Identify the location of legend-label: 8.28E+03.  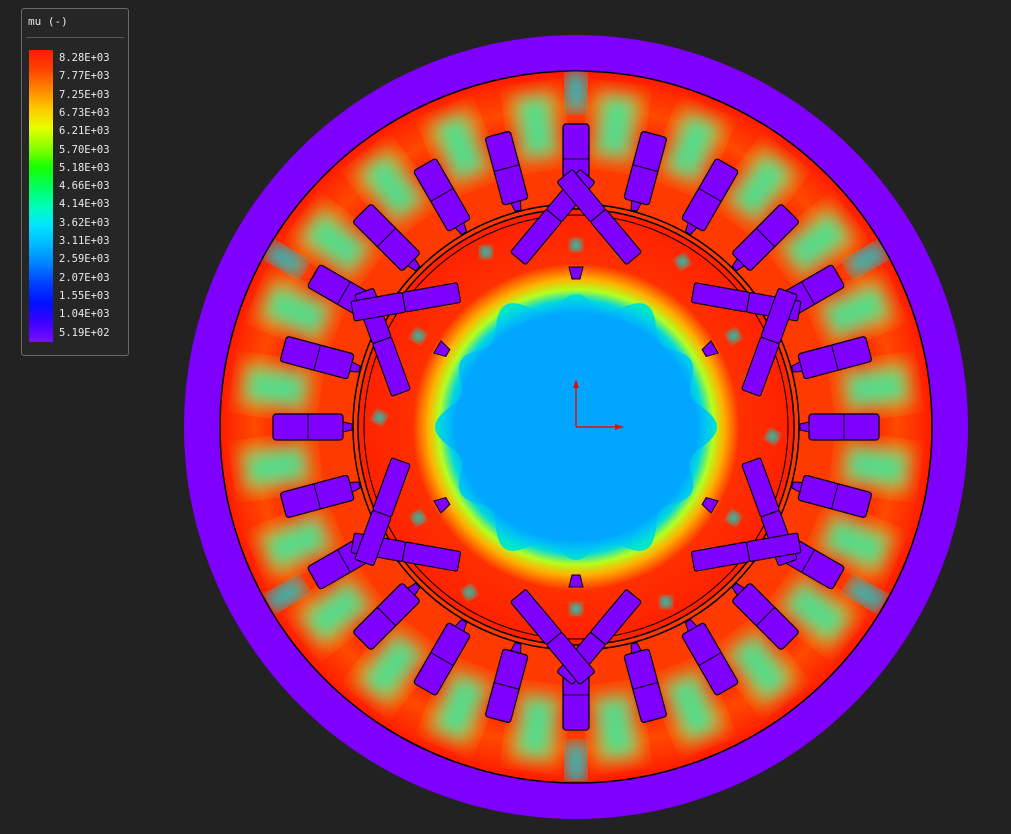
(84, 58).